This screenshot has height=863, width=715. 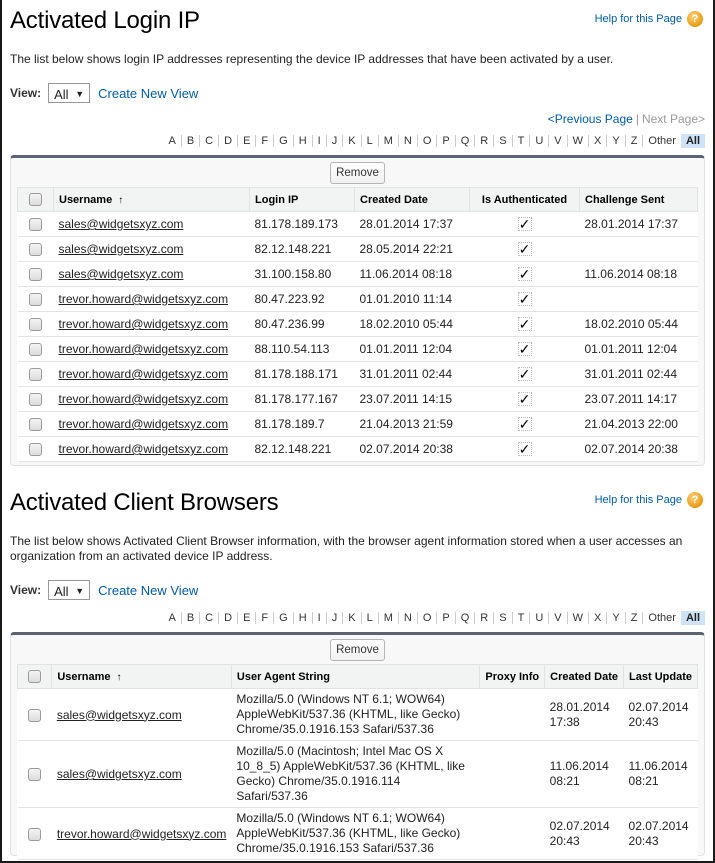 What do you see at coordinates (428, 141) in the screenshot?
I see `alpha-filter-o: O` at bounding box center [428, 141].